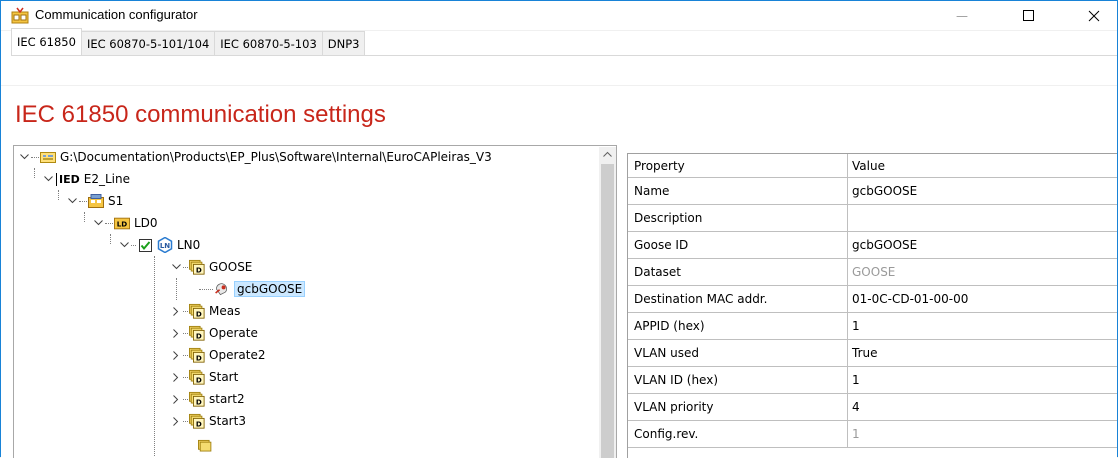 The width and height of the screenshot is (1118, 458). What do you see at coordinates (222, 289) in the screenshot?
I see `goose-control-block-icon` at bounding box center [222, 289].